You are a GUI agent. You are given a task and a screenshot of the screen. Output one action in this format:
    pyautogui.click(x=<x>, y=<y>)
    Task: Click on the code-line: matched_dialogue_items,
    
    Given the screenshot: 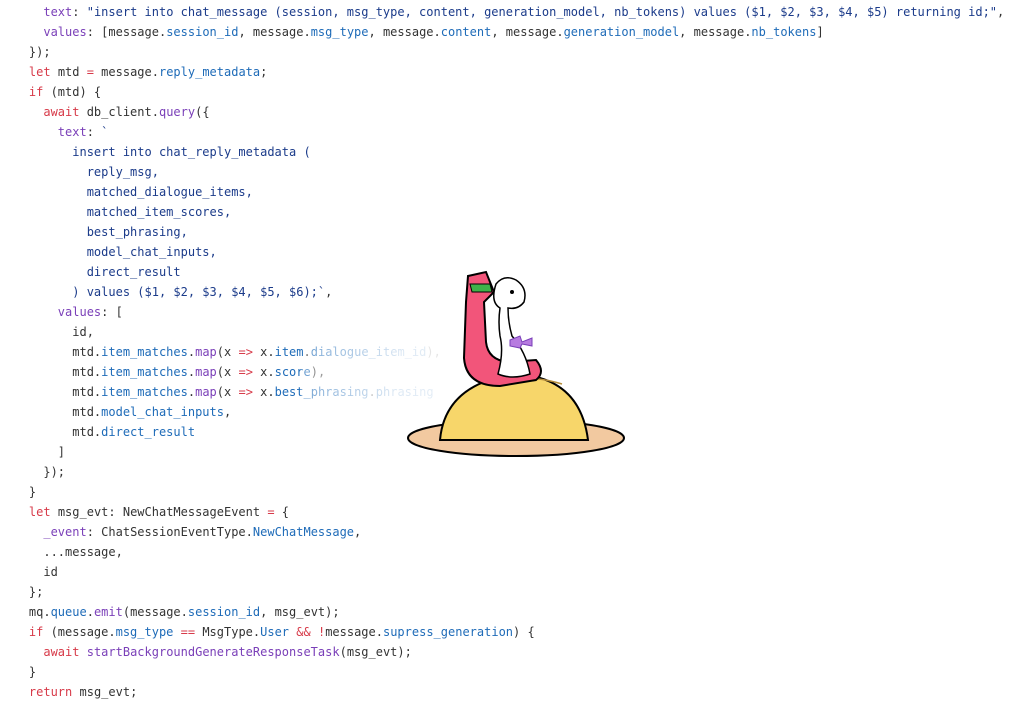 What is the action you would take?
    pyautogui.click(x=515, y=192)
    